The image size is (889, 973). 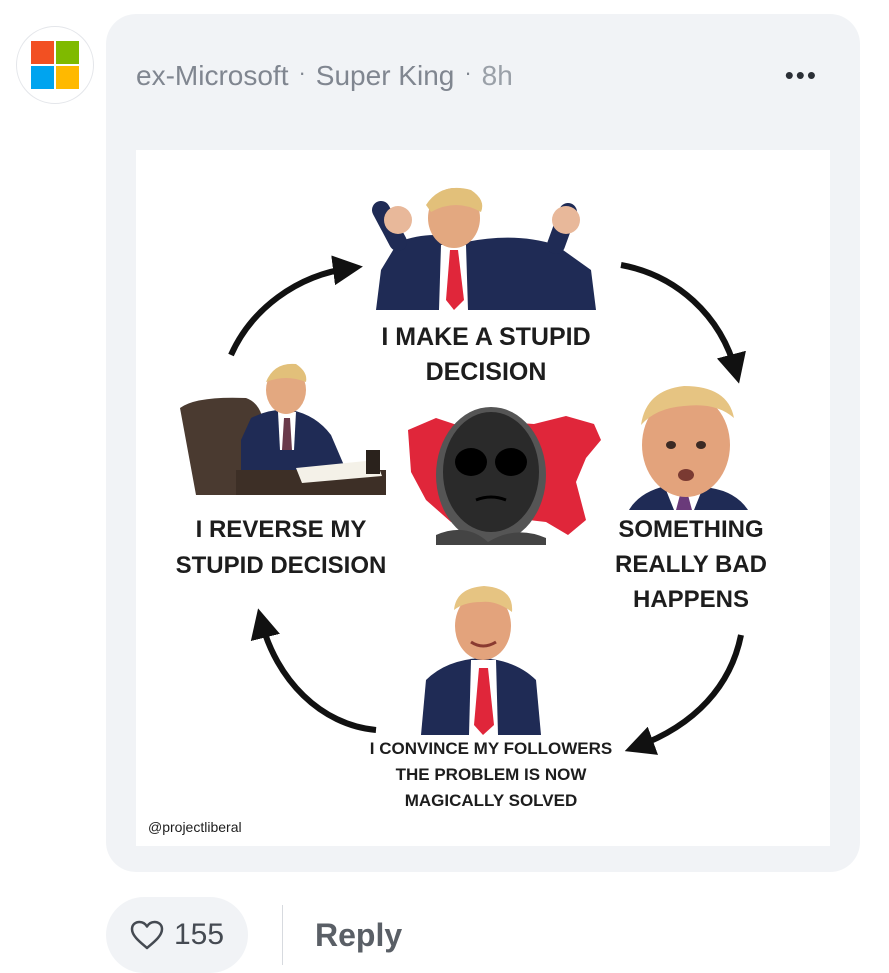 I want to click on post-actions: 155 Reply, so click(x=254, y=935).